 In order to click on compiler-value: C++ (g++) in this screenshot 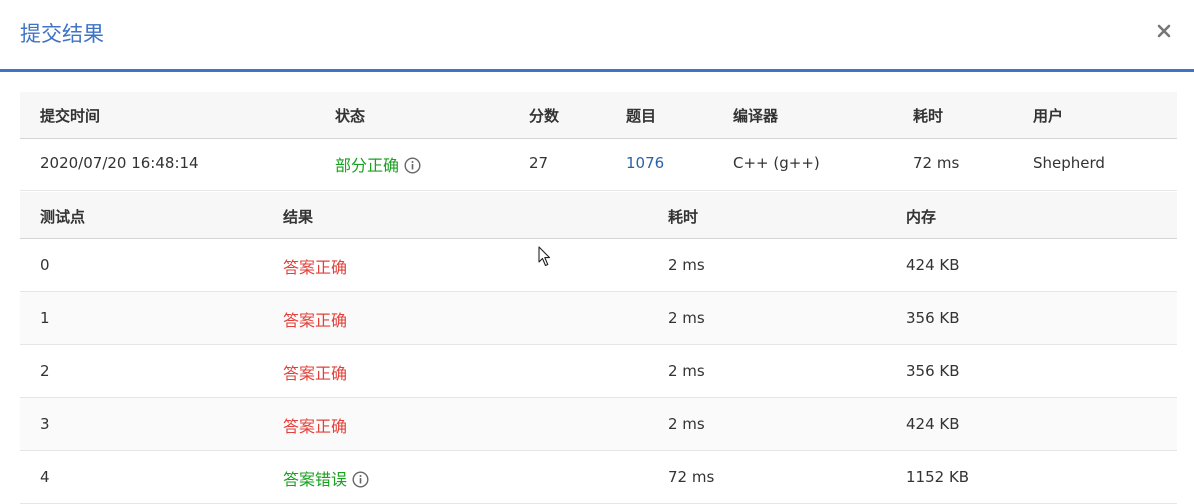, I will do `click(776, 163)`.